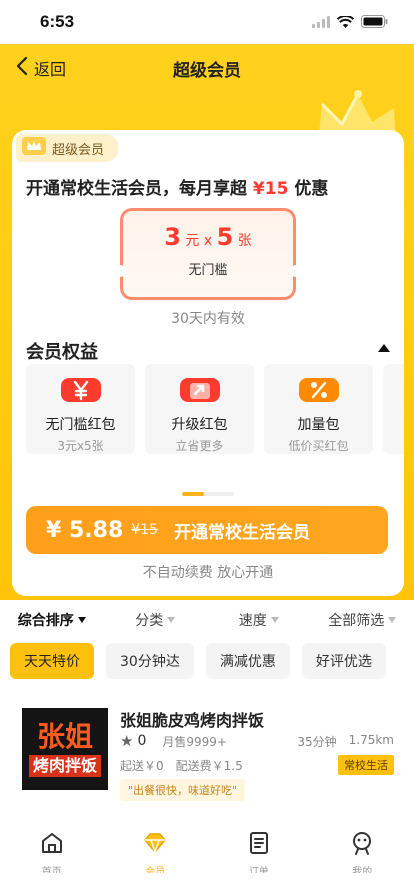  I want to click on collapse-caret-icon, so click(384, 348).